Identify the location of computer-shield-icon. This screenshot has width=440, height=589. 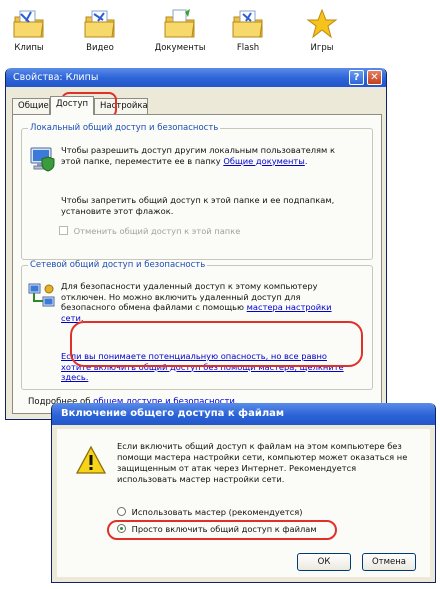
(42, 159).